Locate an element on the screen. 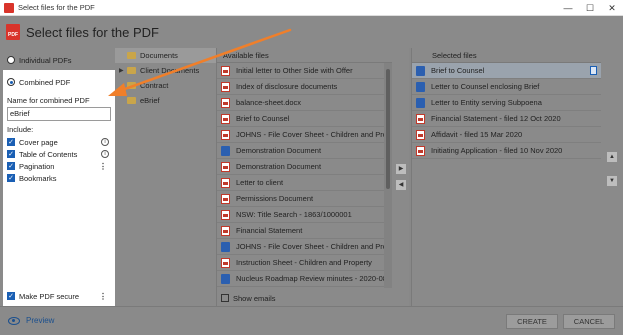 This screenshot has height=335, width=623. list-item: Financial Statement - filed 12 Oct 2020 is located at coordinates (506, 119).